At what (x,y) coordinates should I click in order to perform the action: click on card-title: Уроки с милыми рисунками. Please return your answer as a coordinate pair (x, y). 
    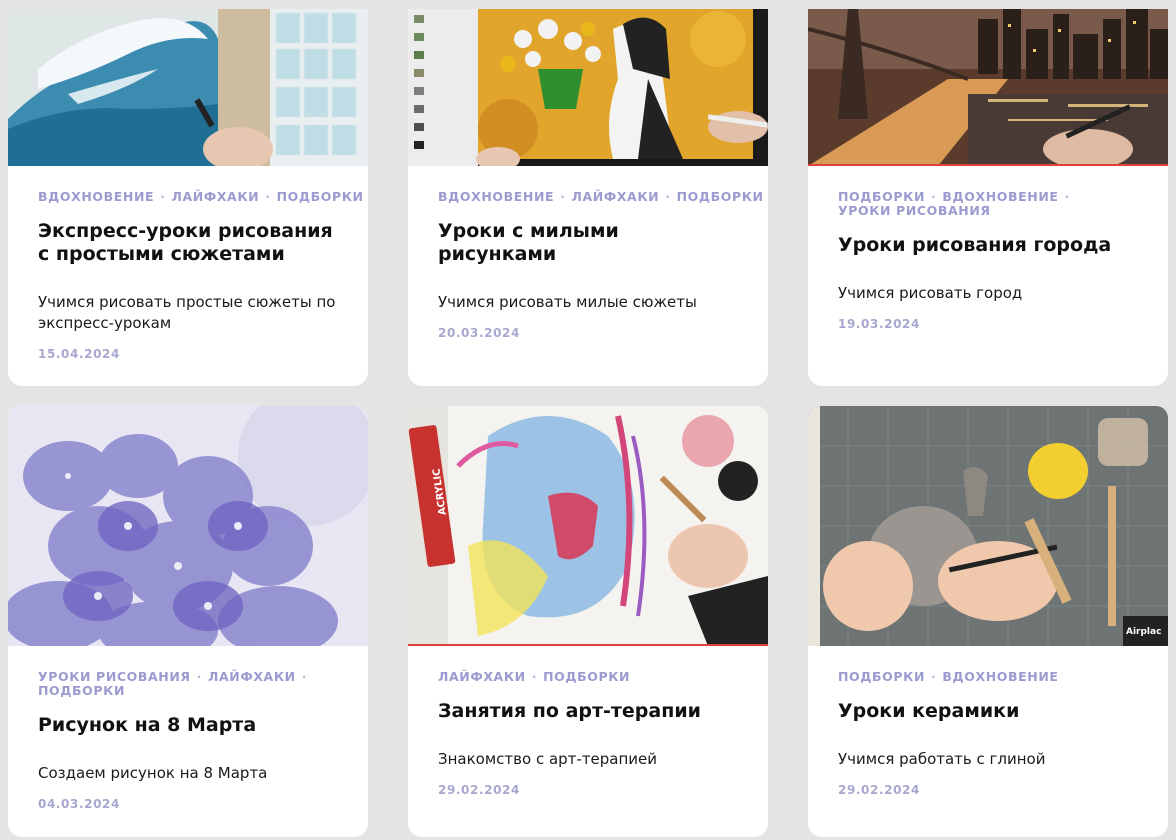
    Looking at the image, I should click on (588, 243).